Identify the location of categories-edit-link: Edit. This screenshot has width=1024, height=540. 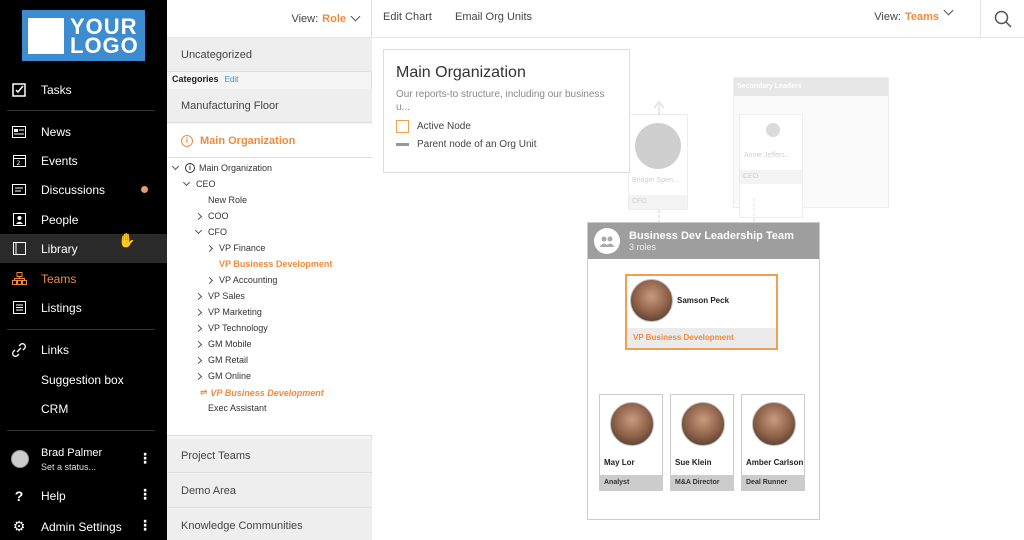
(232, 79).